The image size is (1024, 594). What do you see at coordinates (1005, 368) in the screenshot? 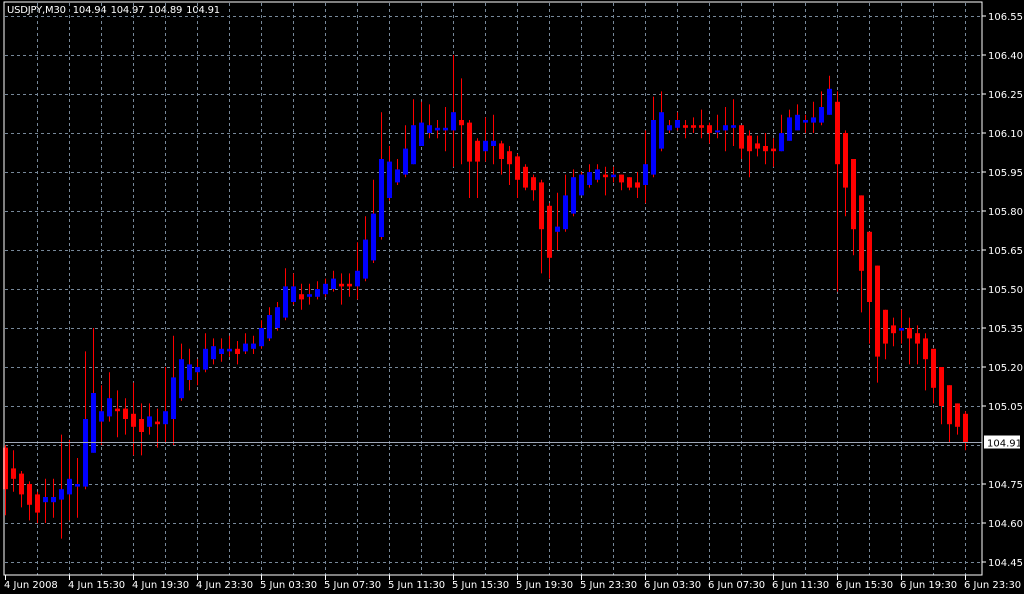
I see `price-tick-label: 105.20` at bounding box center [1005, 368].